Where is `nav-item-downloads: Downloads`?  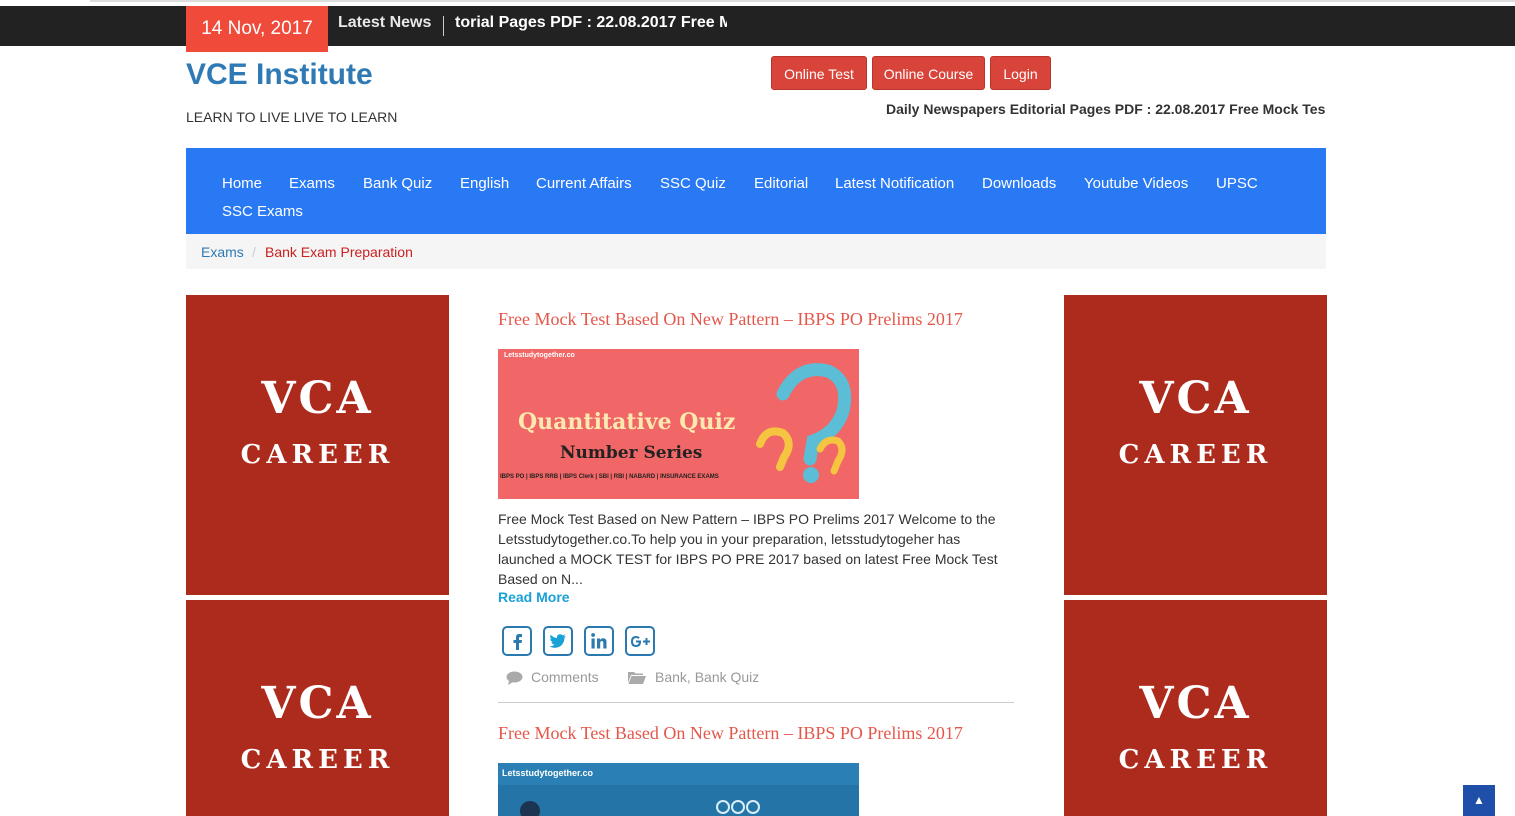
nav-item-downloads: Downloads is located at coordinates (1019, 183).